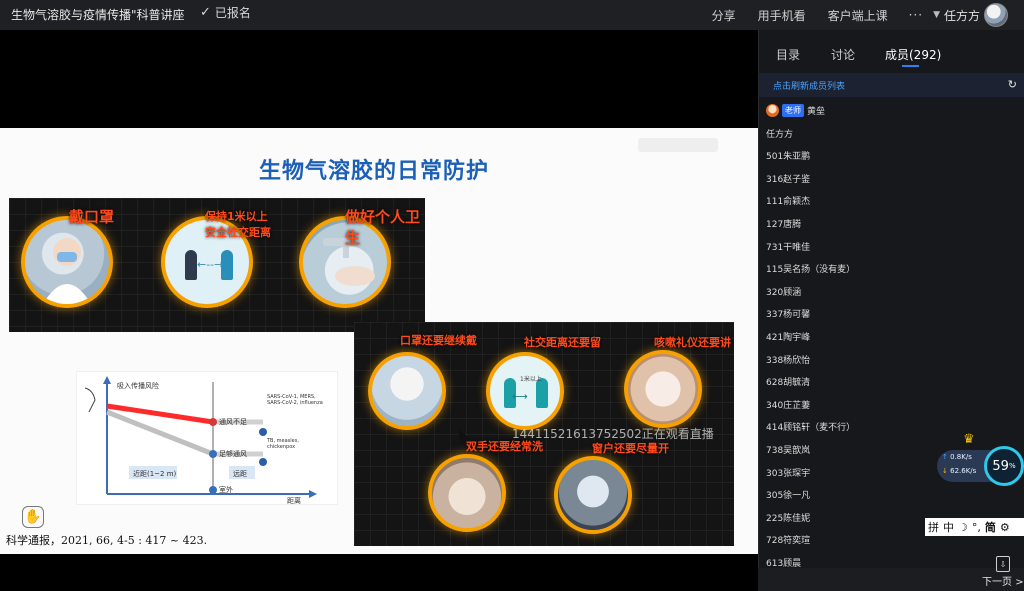 The height and width of the screenshot is (591, 1024). Describe the element at coordinates (1003, 580) in the screenshot. I see `next-page-button: 下一页 >` at that location.